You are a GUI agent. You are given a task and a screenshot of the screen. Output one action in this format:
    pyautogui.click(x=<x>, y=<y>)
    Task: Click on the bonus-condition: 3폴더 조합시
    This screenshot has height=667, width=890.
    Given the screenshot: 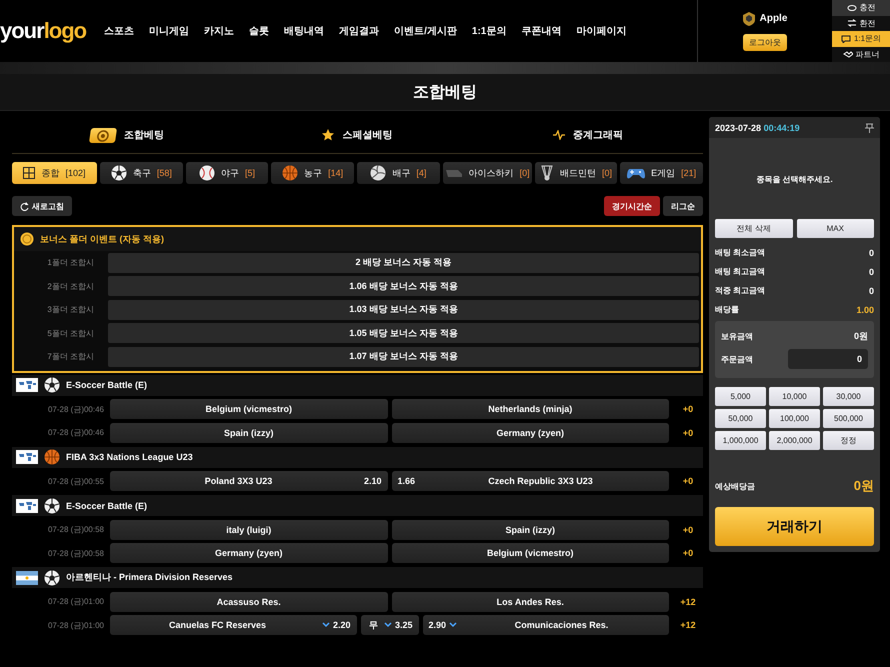 What is the action you would take?
    pyautogui.click(x=70, y=310)
    